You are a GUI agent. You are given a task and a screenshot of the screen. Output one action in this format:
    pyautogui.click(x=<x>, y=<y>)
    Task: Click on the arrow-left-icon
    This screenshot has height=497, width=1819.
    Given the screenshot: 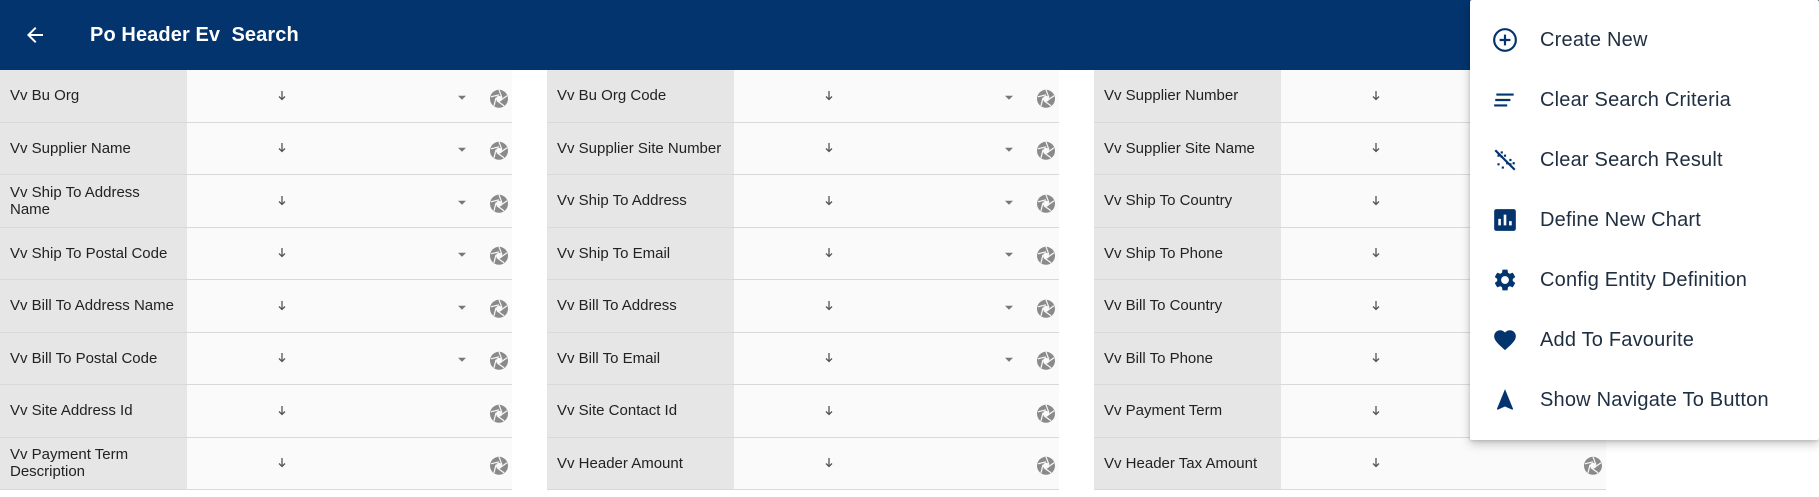 What is the action you would take?
    pyautogui.click(x=35, y=35)
    